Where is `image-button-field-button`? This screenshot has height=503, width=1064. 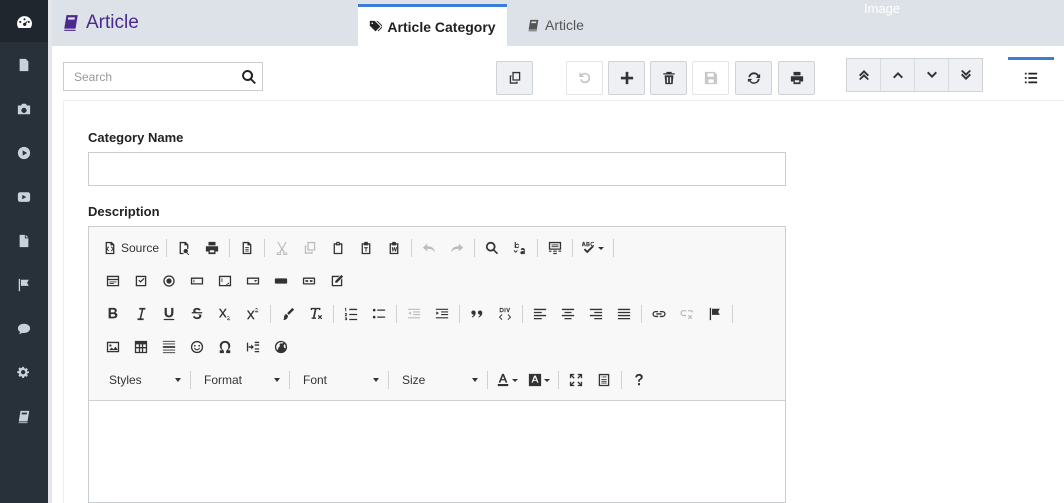 image-button-field-button is located at coordinates (309, 281).